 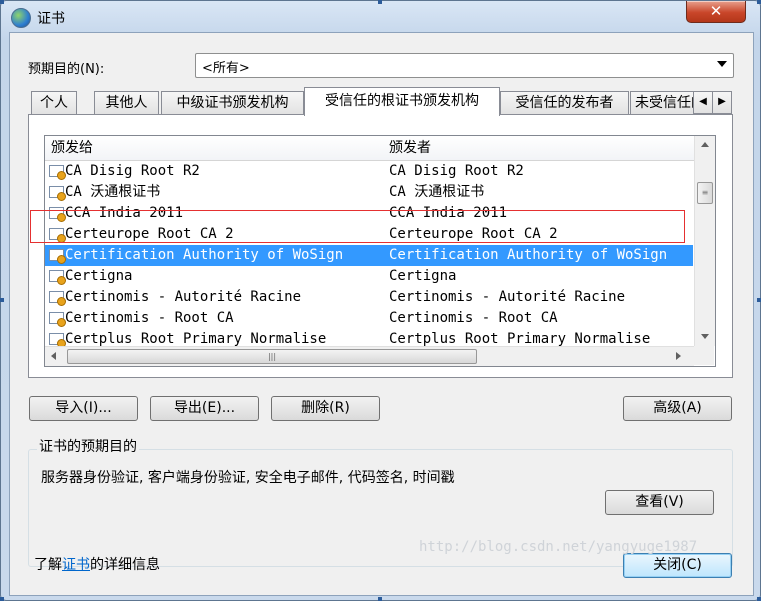 I want to click on issued-to: Certinomis - Root CA, so click(x=149, y=318).